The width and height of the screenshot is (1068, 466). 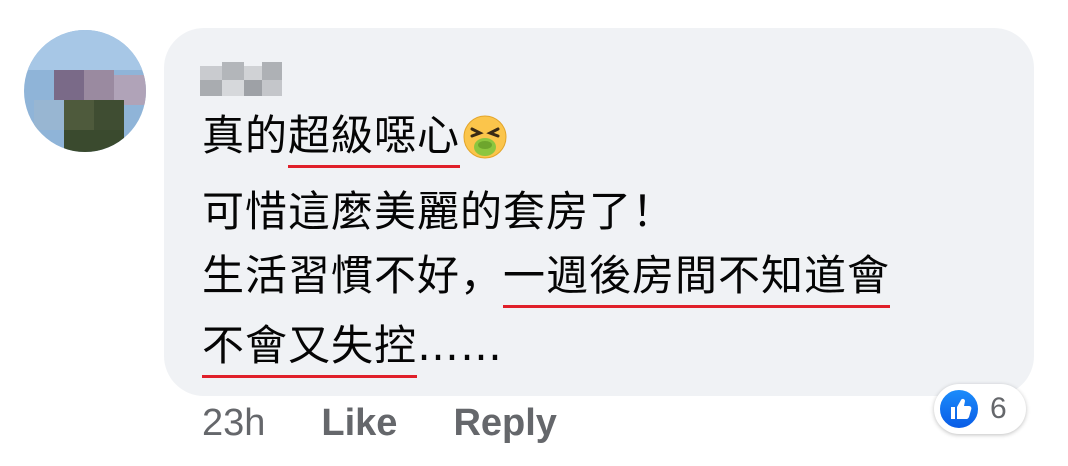 I want to click on nauseated-face-icon, so click(x=485, y=143).